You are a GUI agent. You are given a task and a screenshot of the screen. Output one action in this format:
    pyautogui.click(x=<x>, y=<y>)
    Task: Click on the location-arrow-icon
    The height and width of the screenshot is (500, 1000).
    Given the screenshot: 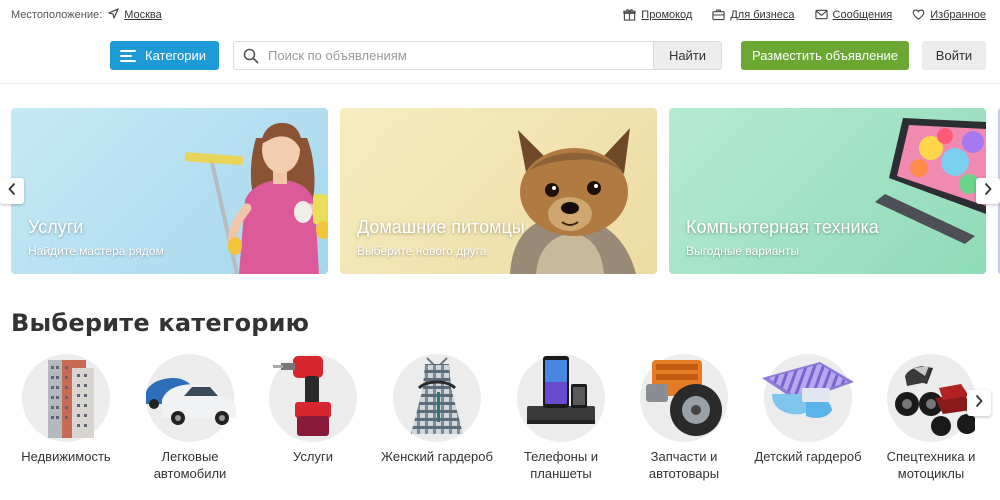 What is the action you would take?
    pyautogui.click(x=113, y=15)
    